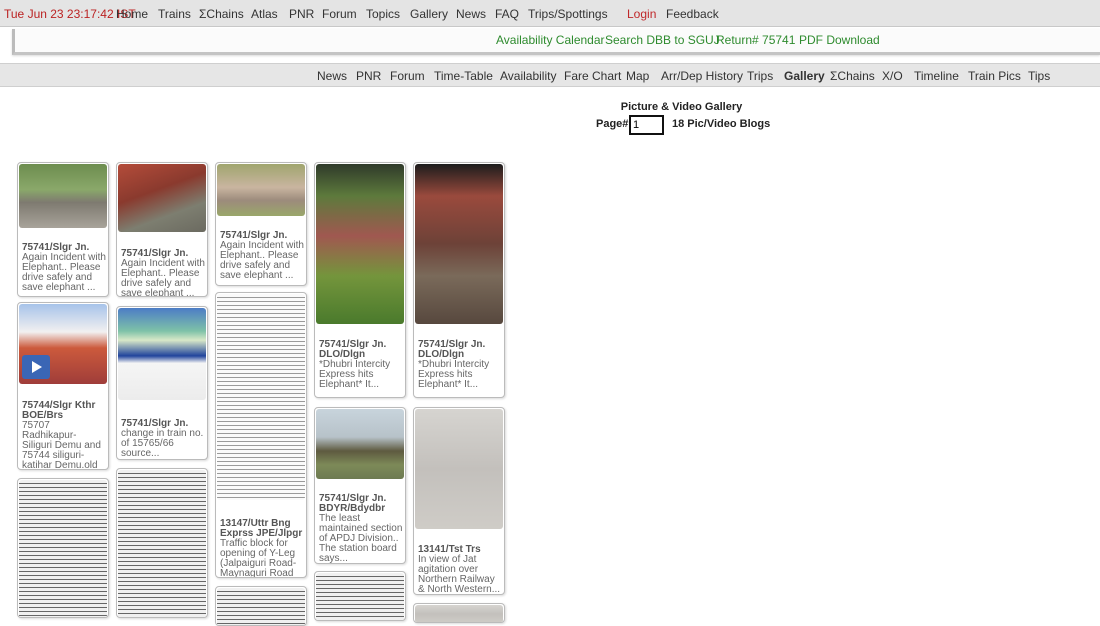 Image resolution: width=1100 pixels, height=626 pixels. Describe the element at coordinates (59, 410) in the screenshot. I see `card-title: 75744/Slgr Kthr BOE/Brs` at that location.